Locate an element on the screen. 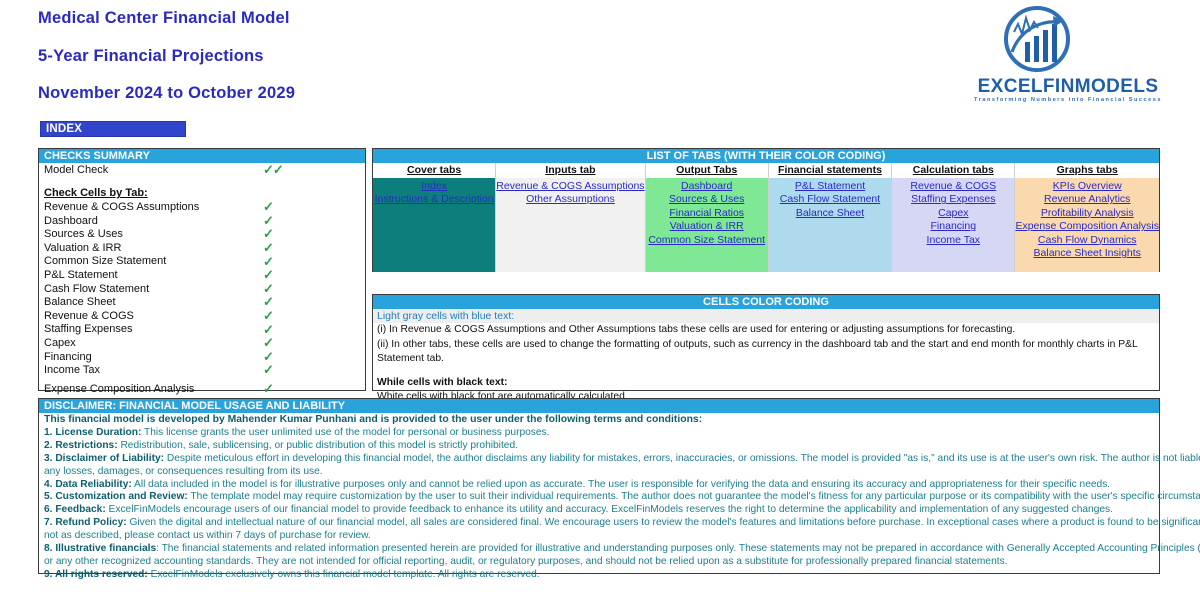 This screenshot has width=1200, height=600. check-row: Dashboard ✓ is located at coordinates (202, 221).